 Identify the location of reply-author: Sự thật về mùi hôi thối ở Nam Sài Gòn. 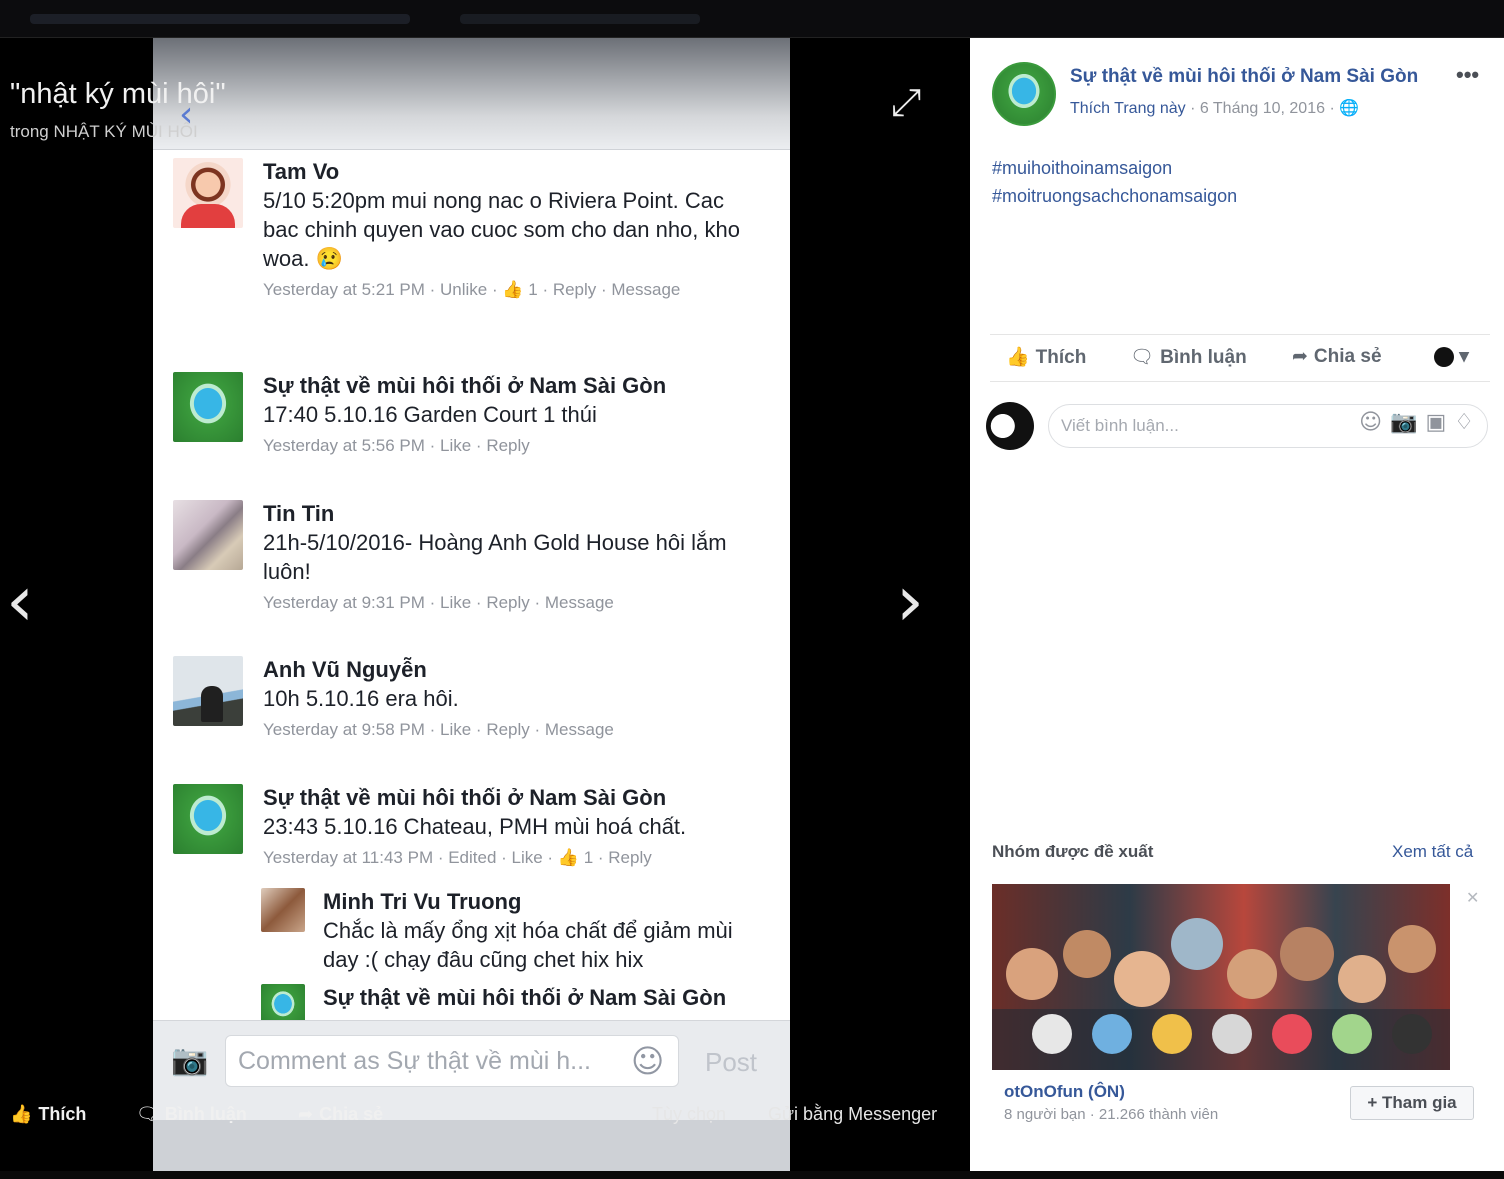
(525, 997).